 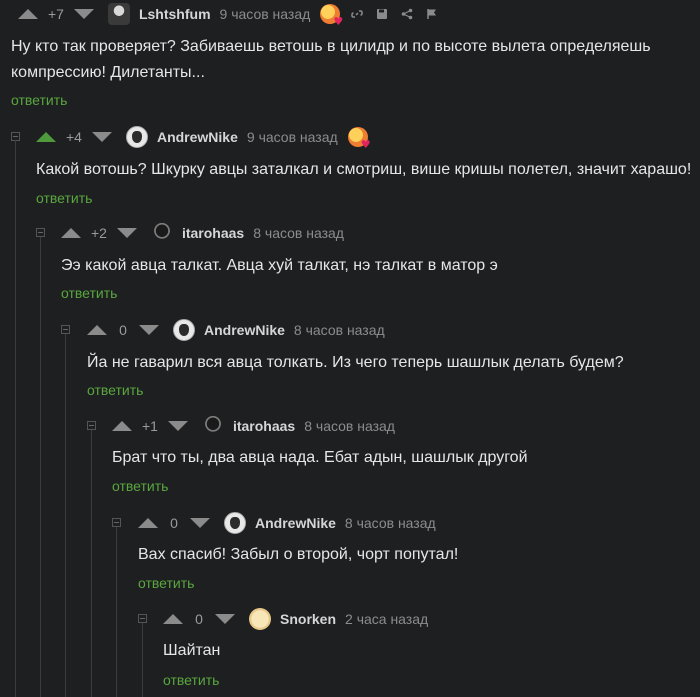 What do you see at coordinates (308, 619) in the screenshot?
I see `comment-author: Snorken` at bounding box center [308, 619].